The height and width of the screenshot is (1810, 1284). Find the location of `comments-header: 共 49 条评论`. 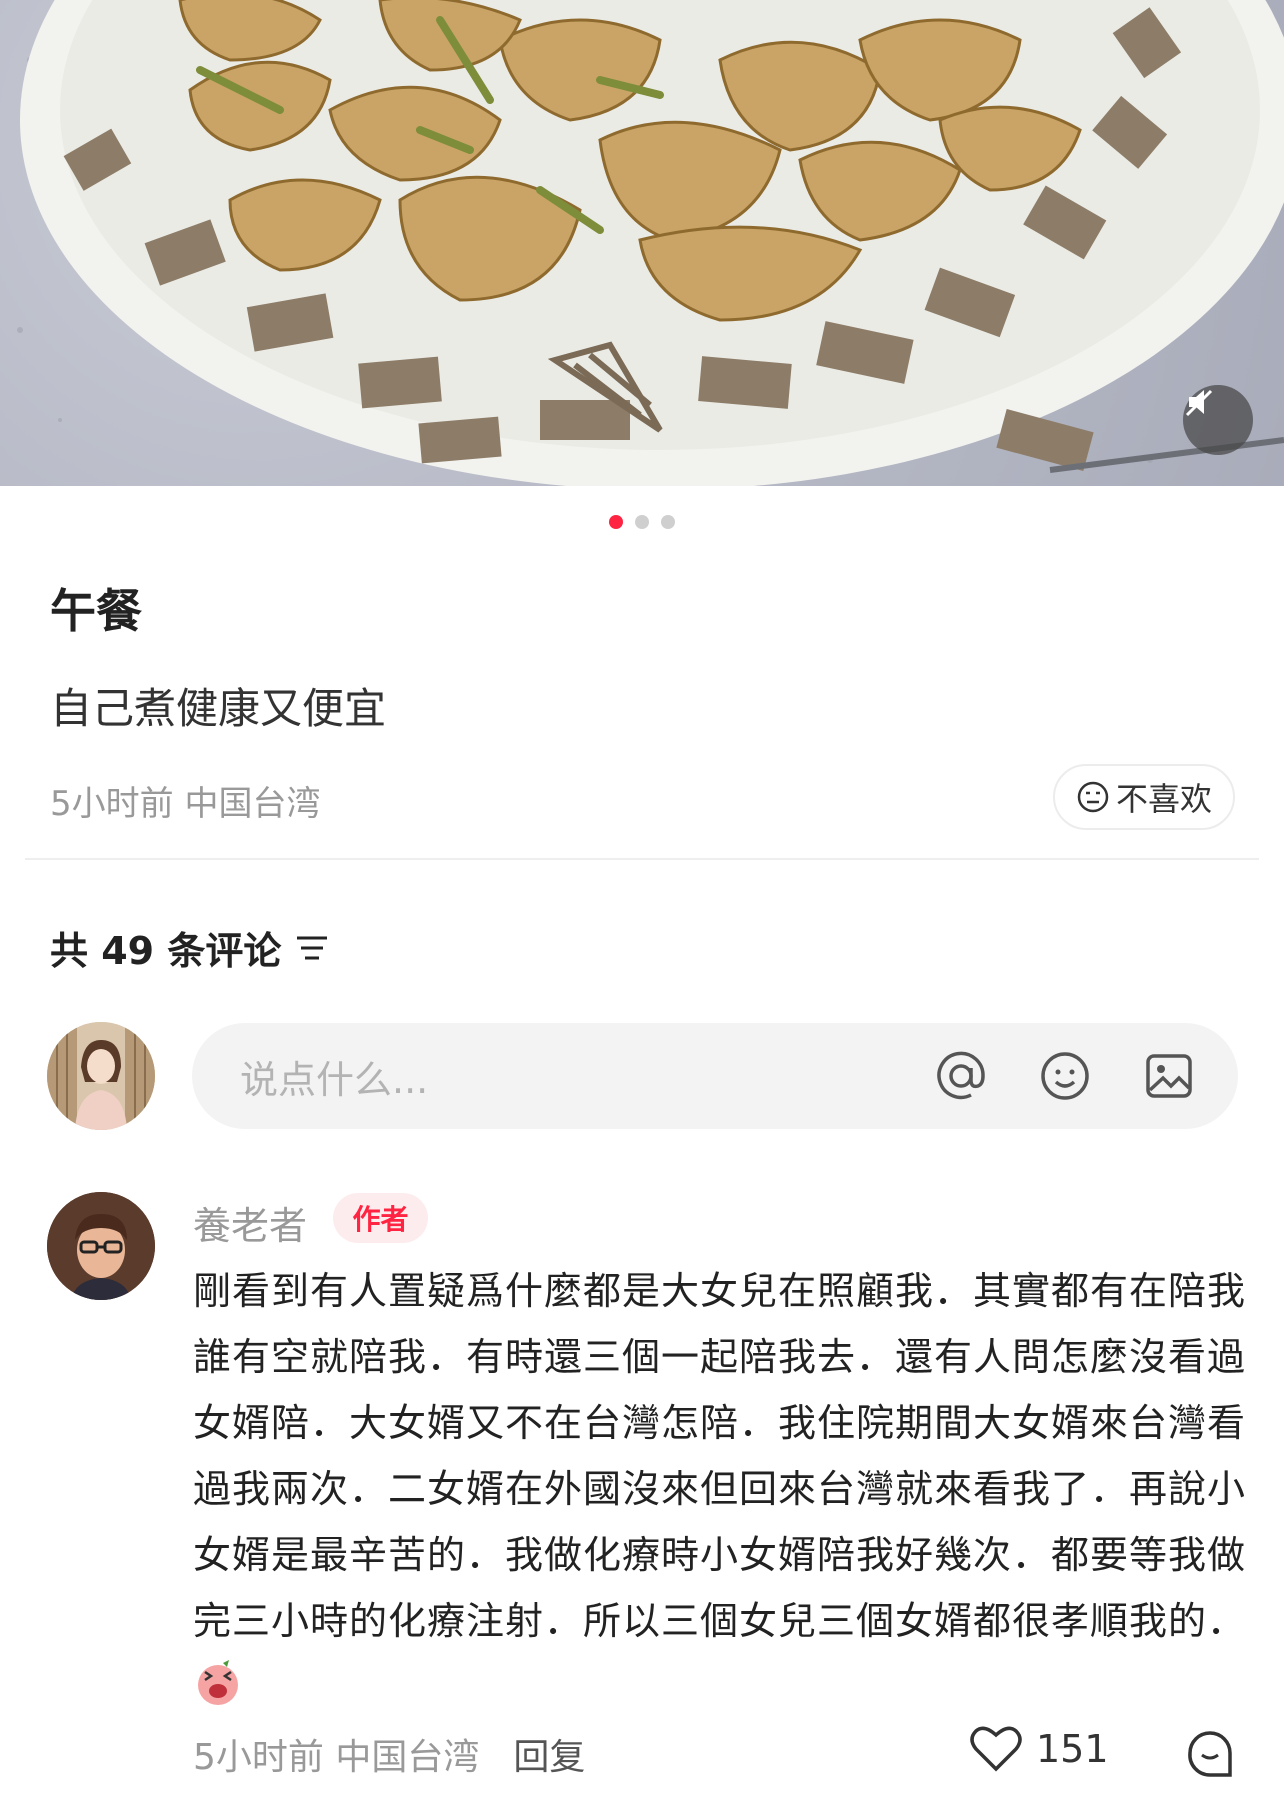

comments-header: 共 49 条评论 is located at coordinates (190, 947).